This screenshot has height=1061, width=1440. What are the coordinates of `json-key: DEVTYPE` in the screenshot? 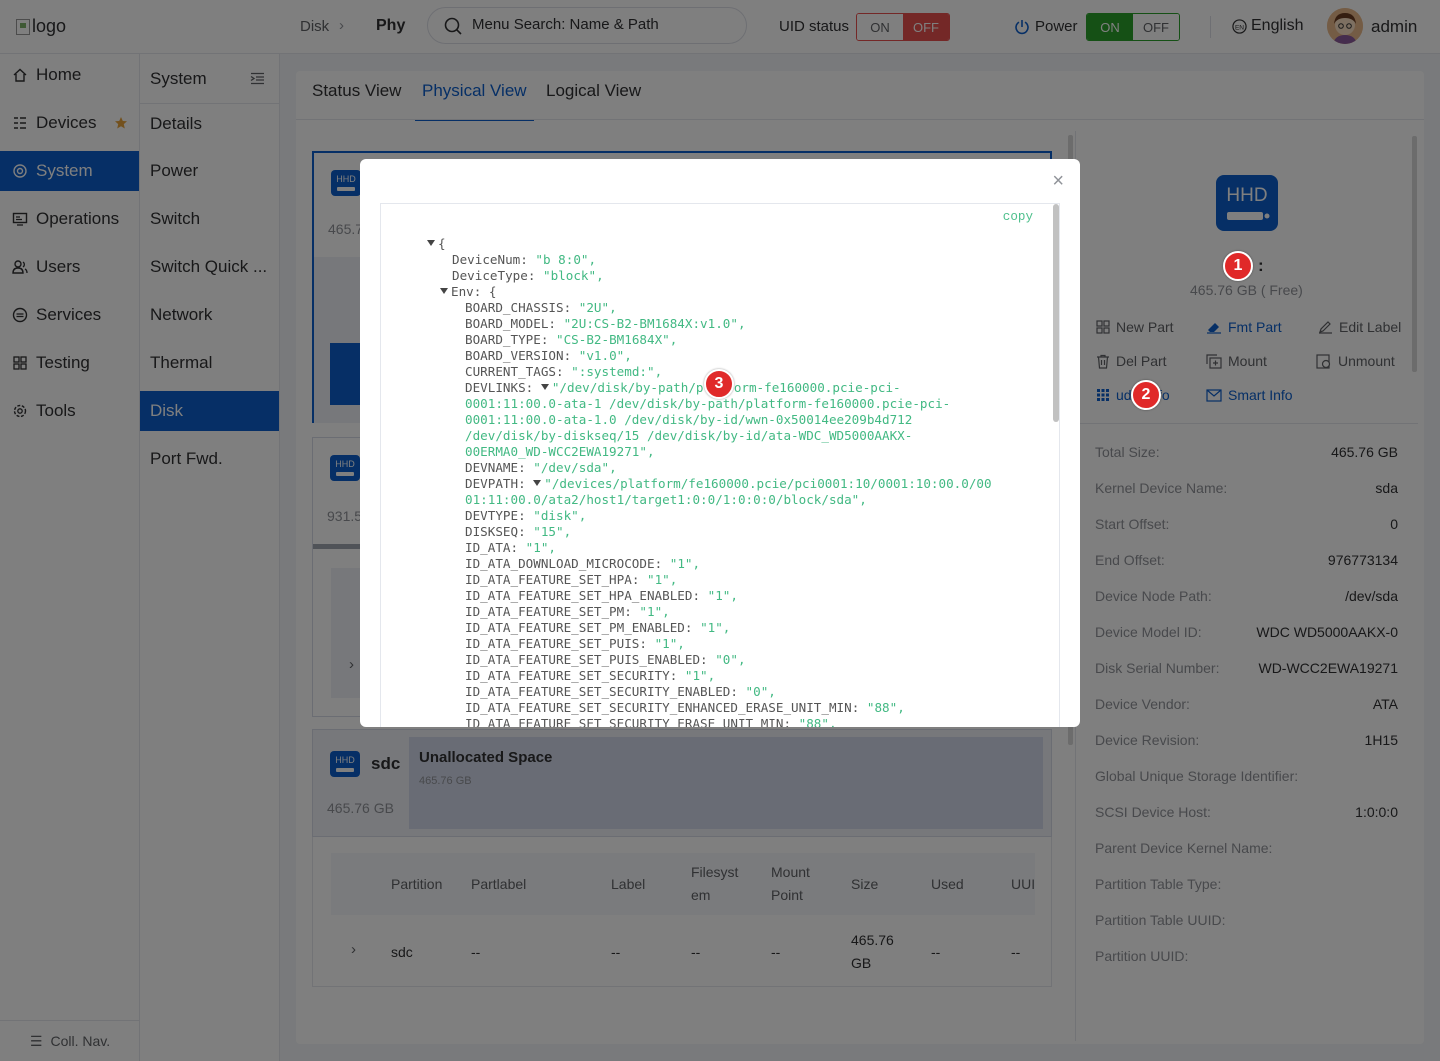 It's located at (492, 515).